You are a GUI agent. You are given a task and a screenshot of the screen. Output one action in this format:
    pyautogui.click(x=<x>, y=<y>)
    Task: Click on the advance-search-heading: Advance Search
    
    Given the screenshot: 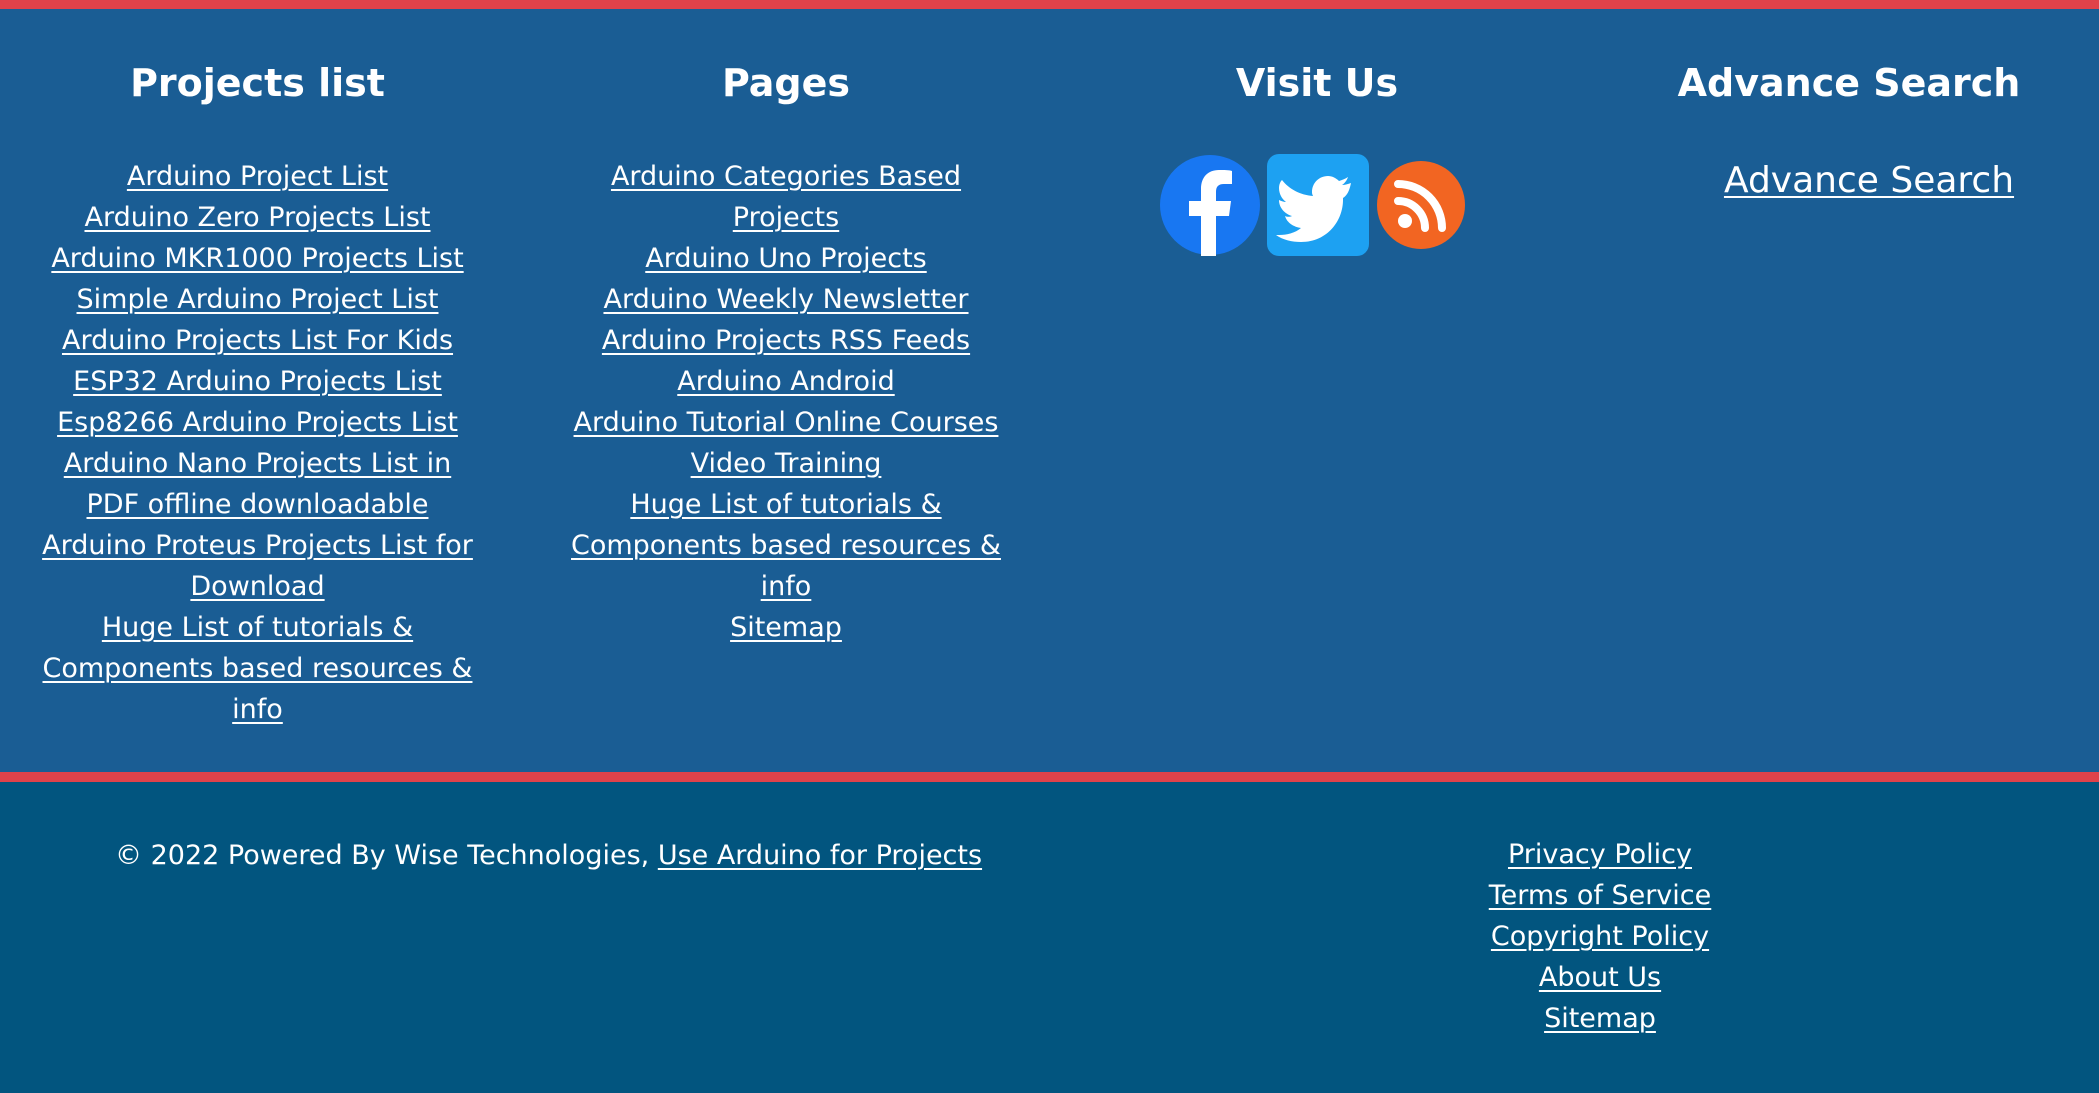 What is the action you would take?
    pyautogui.click(x=1849, y=83)
    